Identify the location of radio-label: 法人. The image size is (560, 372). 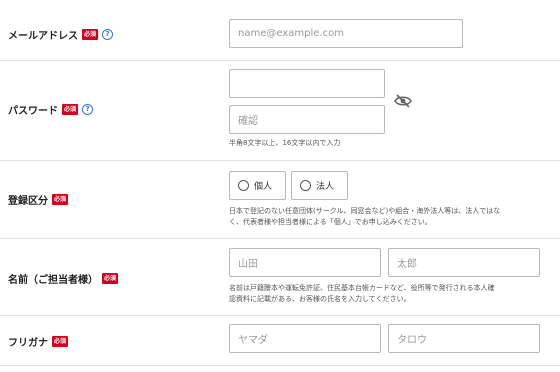
(325, 187).